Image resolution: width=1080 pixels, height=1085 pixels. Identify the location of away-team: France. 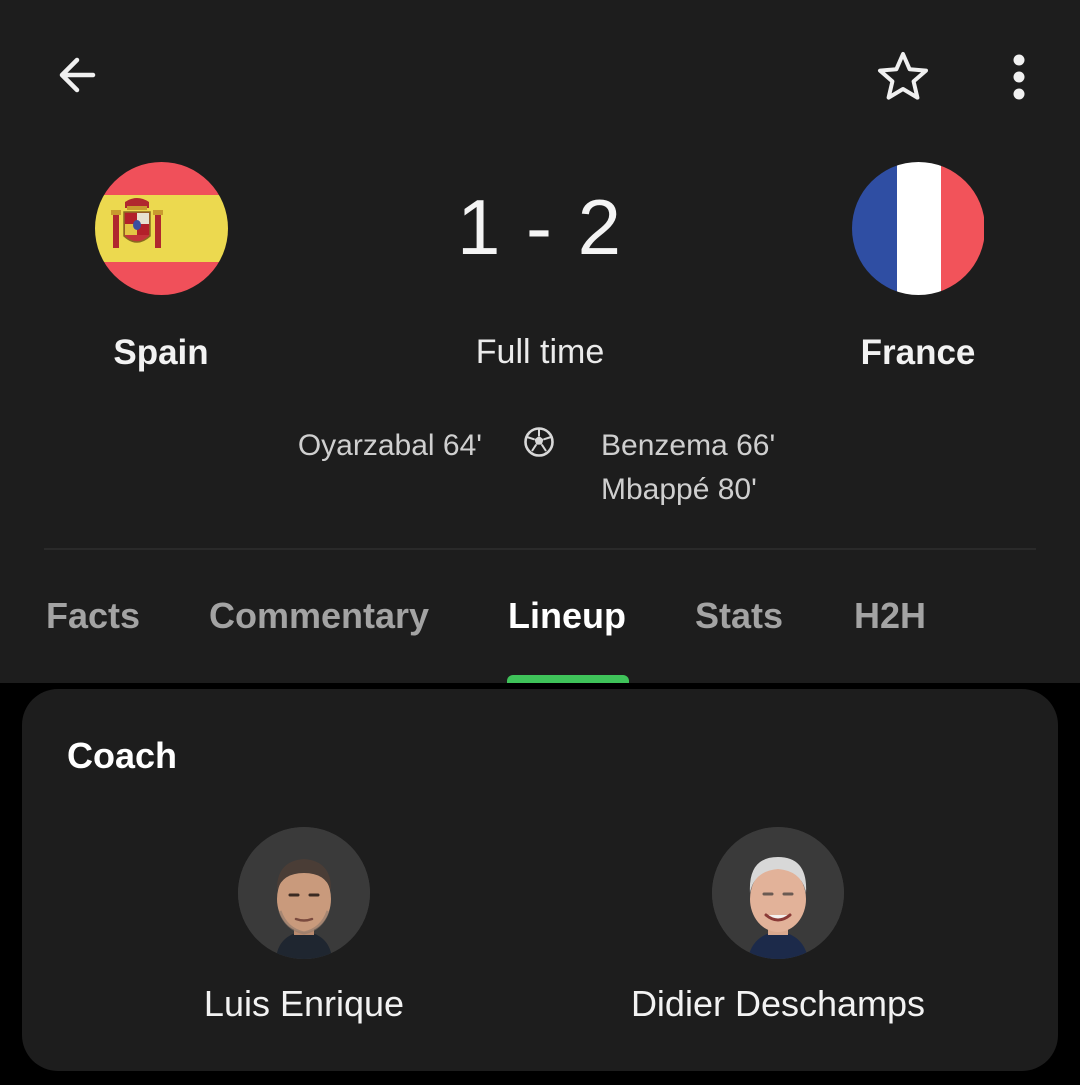
(918, 267).